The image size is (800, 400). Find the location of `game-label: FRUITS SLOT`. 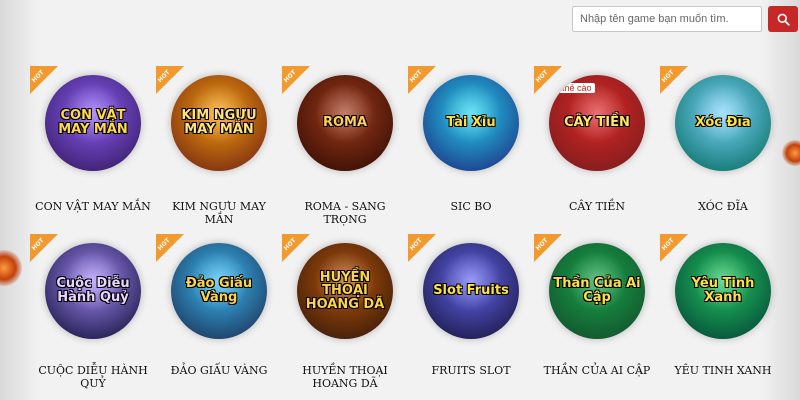

game-label: FRUITS SLOT is located at coordinates (471, 370).